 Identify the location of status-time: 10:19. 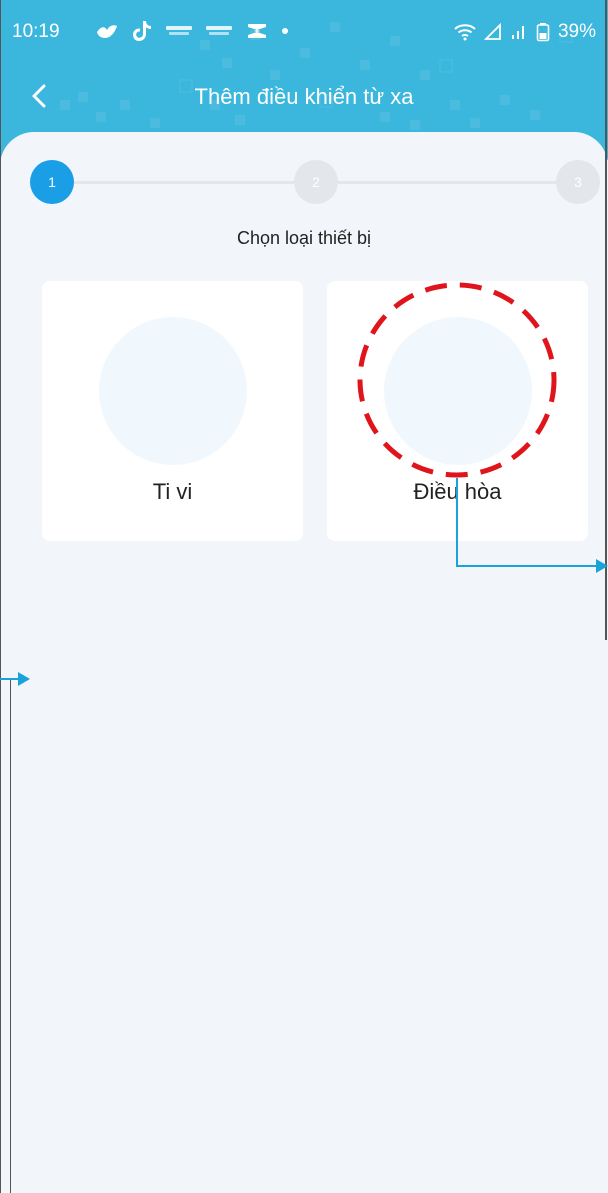
(36, 31).